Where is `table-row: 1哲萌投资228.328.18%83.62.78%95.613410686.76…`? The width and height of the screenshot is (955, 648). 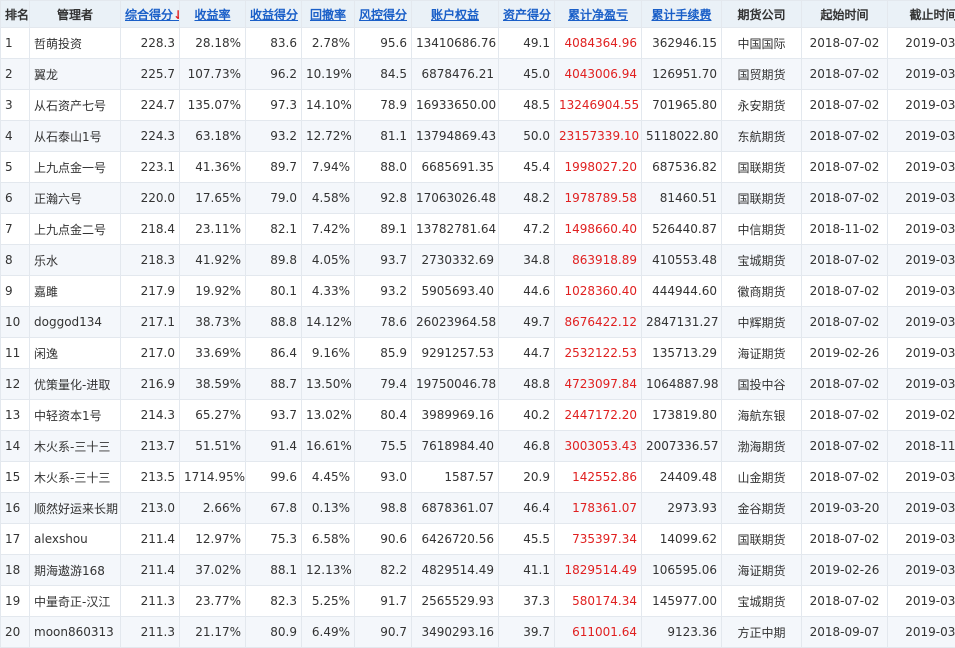 table-row: 1哲萌投资228.328.18%83.62.78%95.613410686.76… is located at coordinates (478, 43).